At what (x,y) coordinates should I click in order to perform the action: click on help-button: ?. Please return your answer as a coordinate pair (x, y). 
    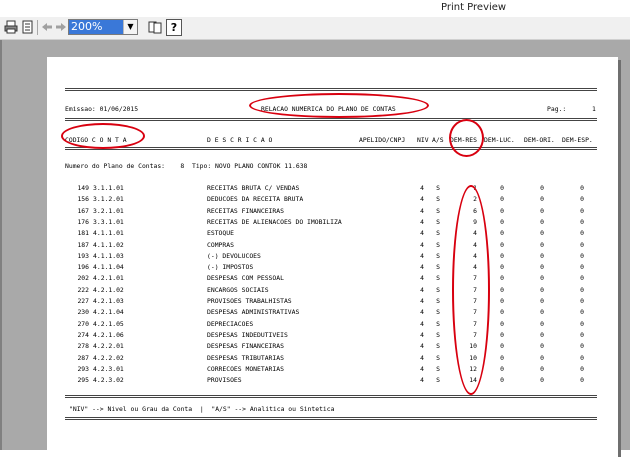
    Looking at the image, I should click on (174, 27).